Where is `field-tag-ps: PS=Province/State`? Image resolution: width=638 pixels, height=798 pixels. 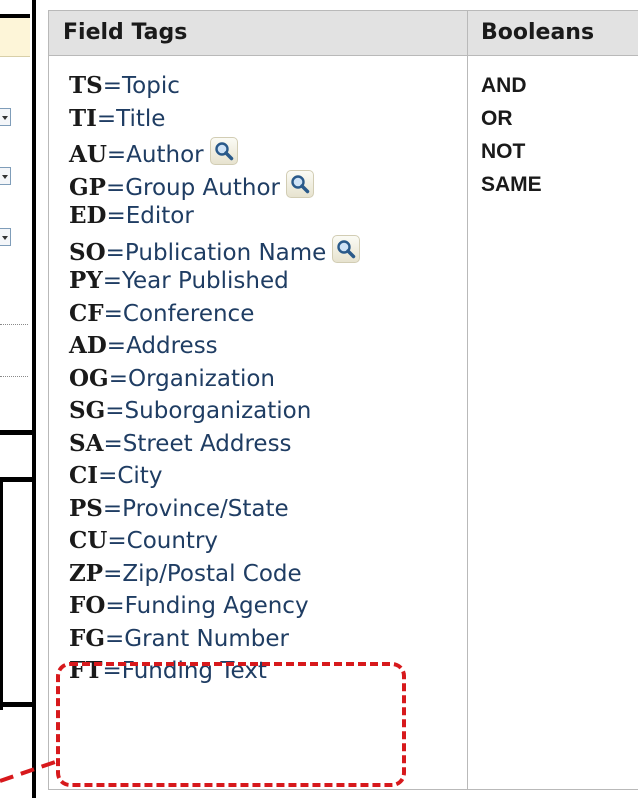
field-tag-ps: PS=Province/State is located at coordinates (214, 511).